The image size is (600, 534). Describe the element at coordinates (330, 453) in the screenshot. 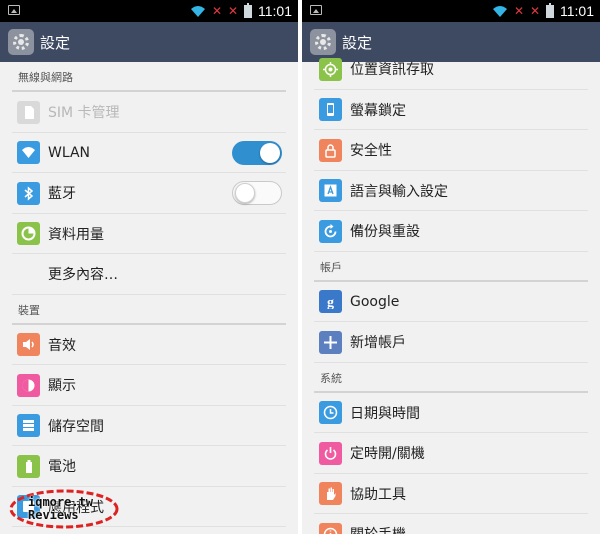

I see `power-icon` at that location.